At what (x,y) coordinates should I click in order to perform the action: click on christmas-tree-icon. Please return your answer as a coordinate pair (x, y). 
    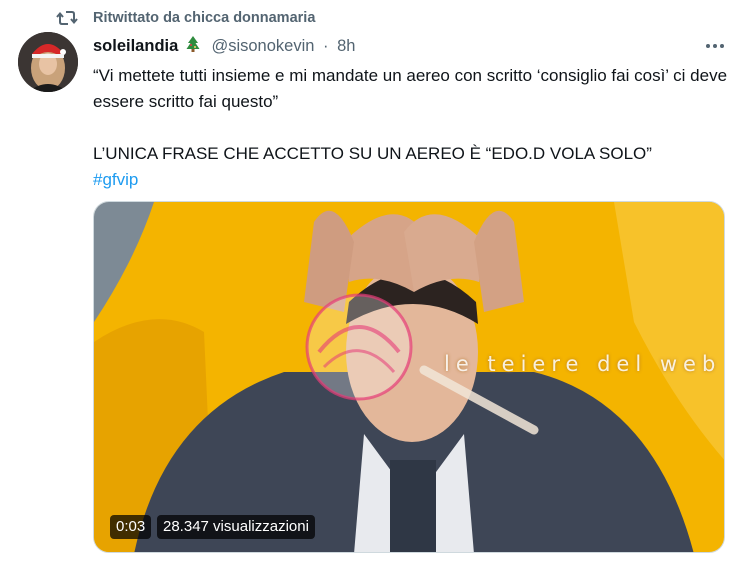
    Looking at the image, I should click on (193, 46).